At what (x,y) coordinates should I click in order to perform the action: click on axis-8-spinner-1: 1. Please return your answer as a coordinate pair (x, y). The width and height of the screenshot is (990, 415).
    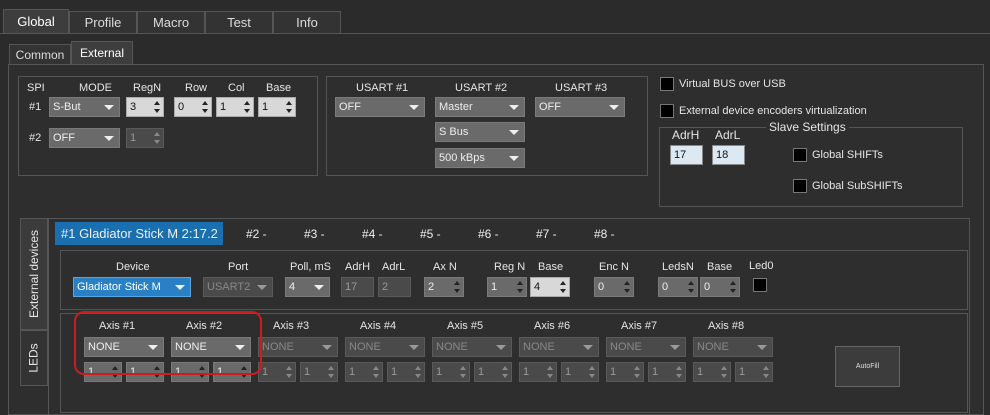
    Looking at the image, I should click on (712, 372).